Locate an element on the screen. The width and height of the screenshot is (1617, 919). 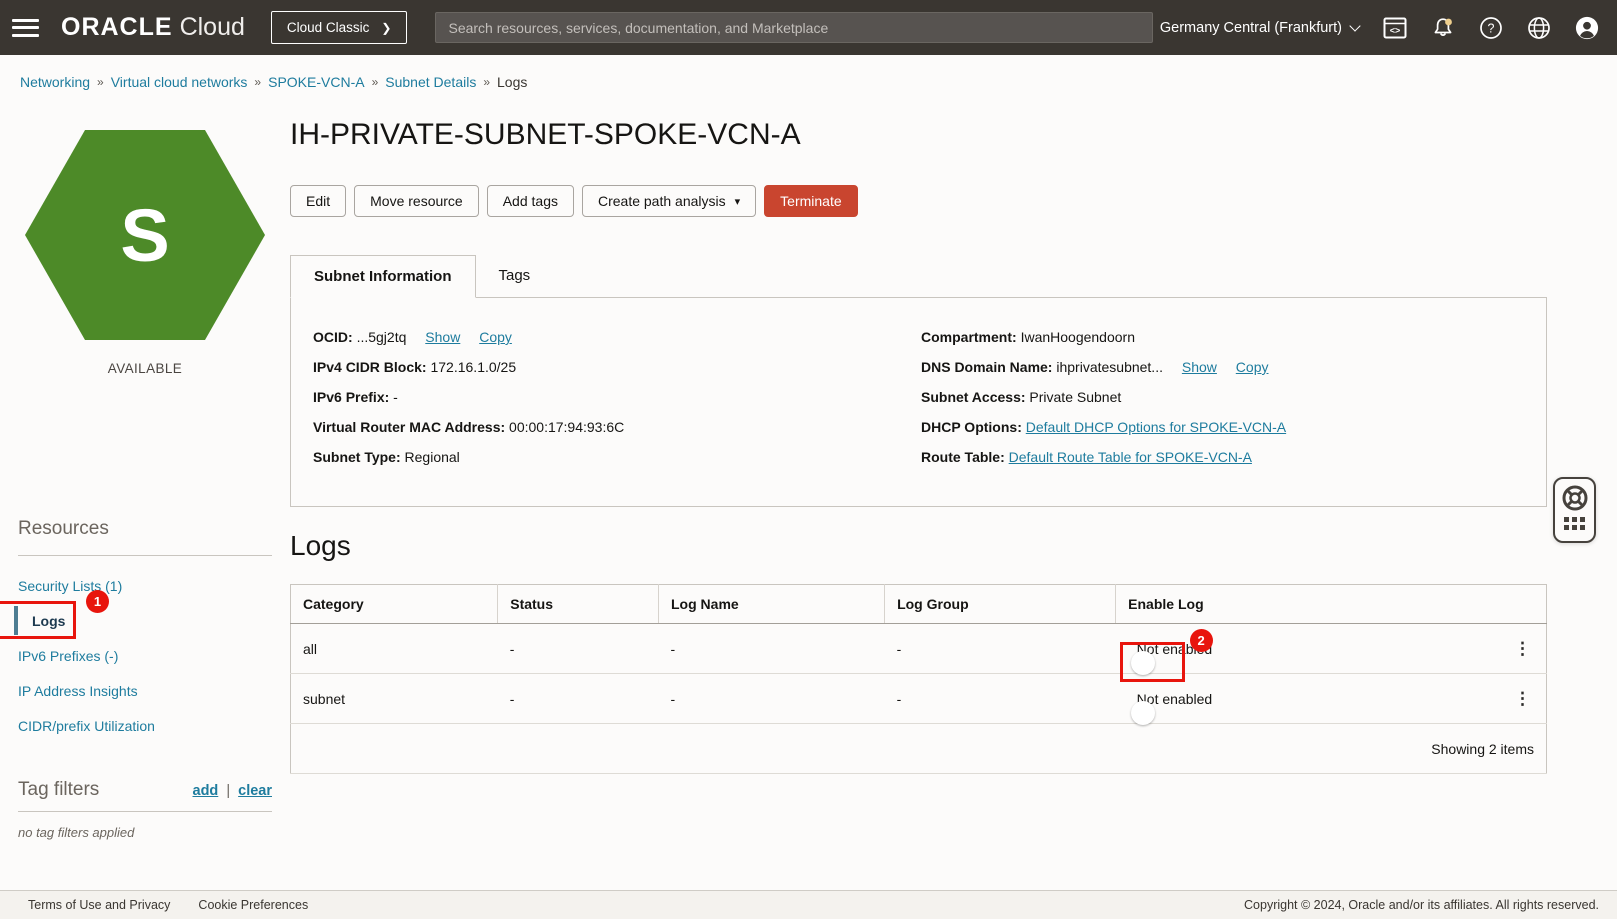
cloud-classic-label: Cloud Classic is located at coordinates (328, 27).